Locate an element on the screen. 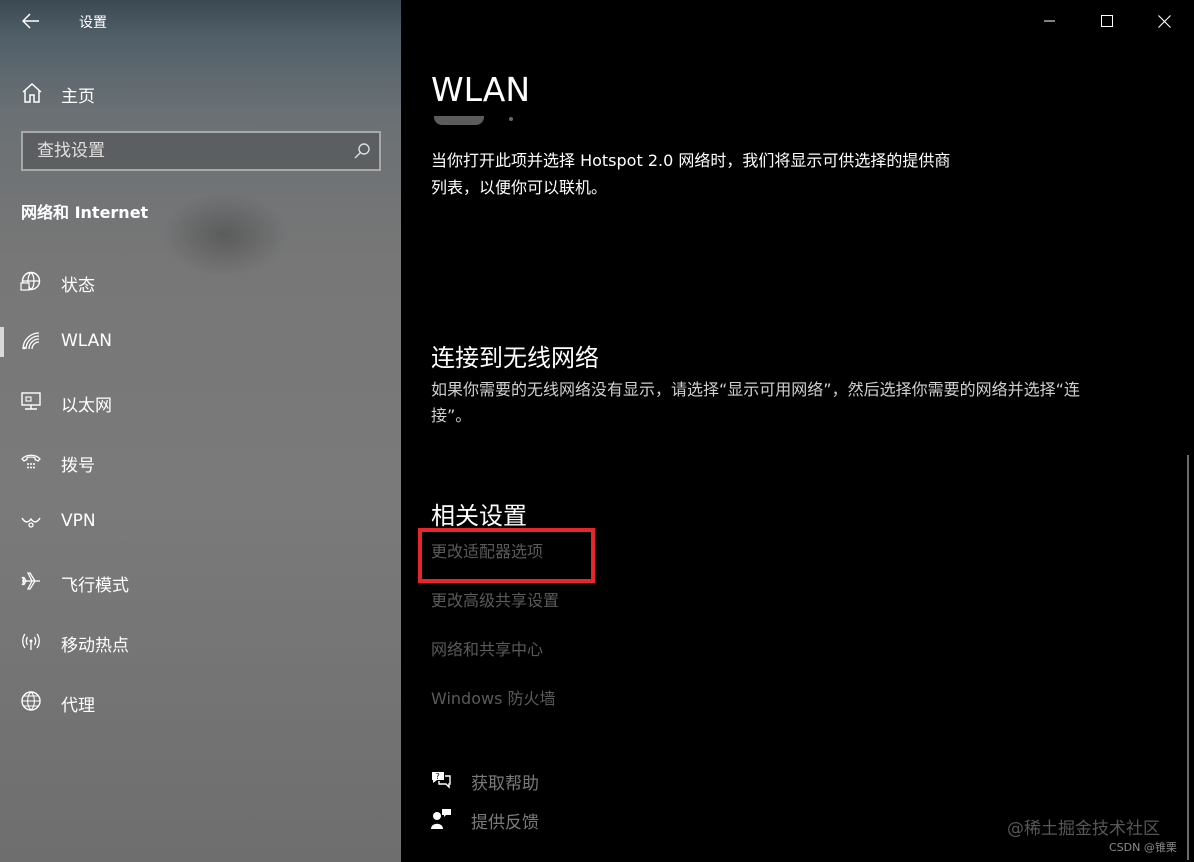  scrollbar is located at coordinates (1188, 657).